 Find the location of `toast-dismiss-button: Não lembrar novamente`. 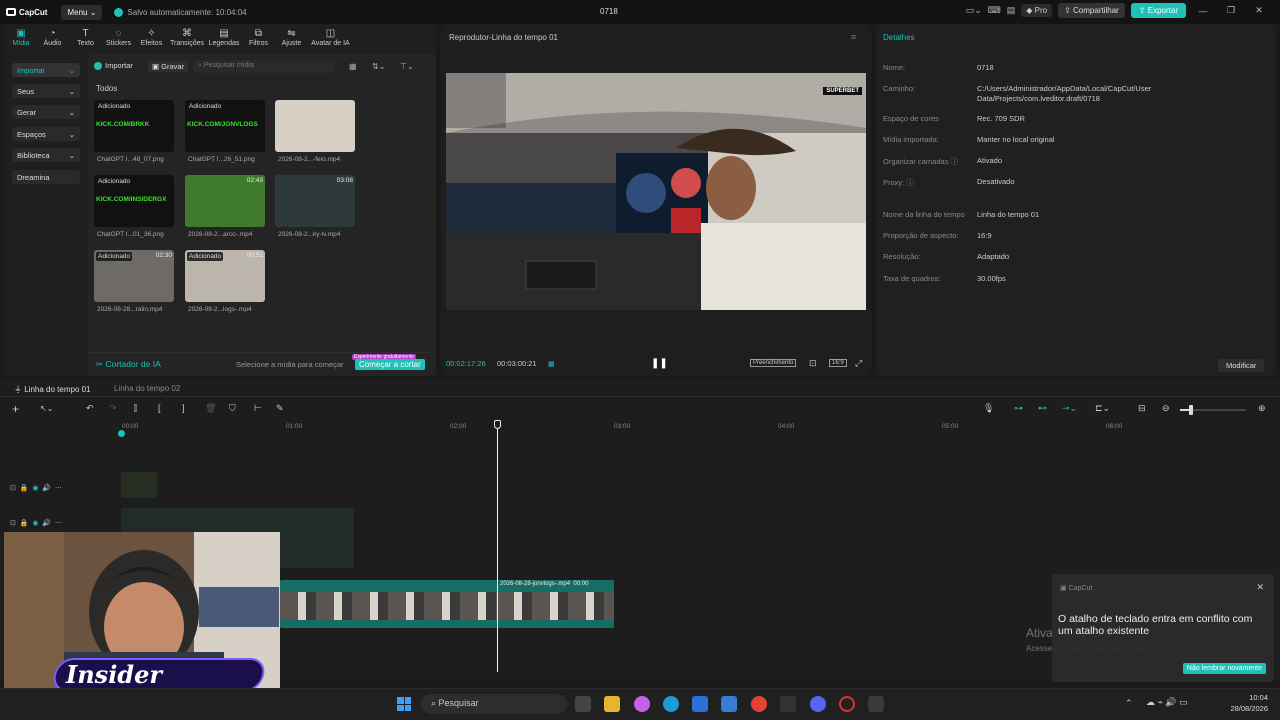

toast-dismiss-button: Não lembrar novamente is located at coordinates (1224, 668).